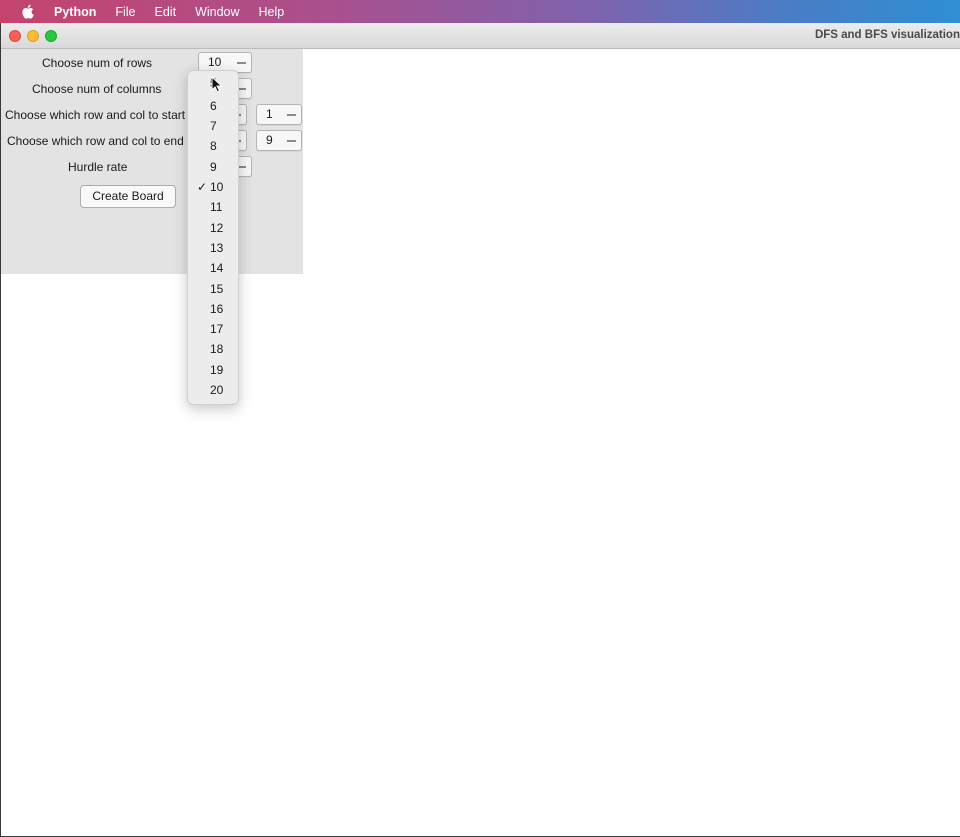  Describe the element at coordinates (217, 349) in the screenshot. I see `option-label: 18` at that location.